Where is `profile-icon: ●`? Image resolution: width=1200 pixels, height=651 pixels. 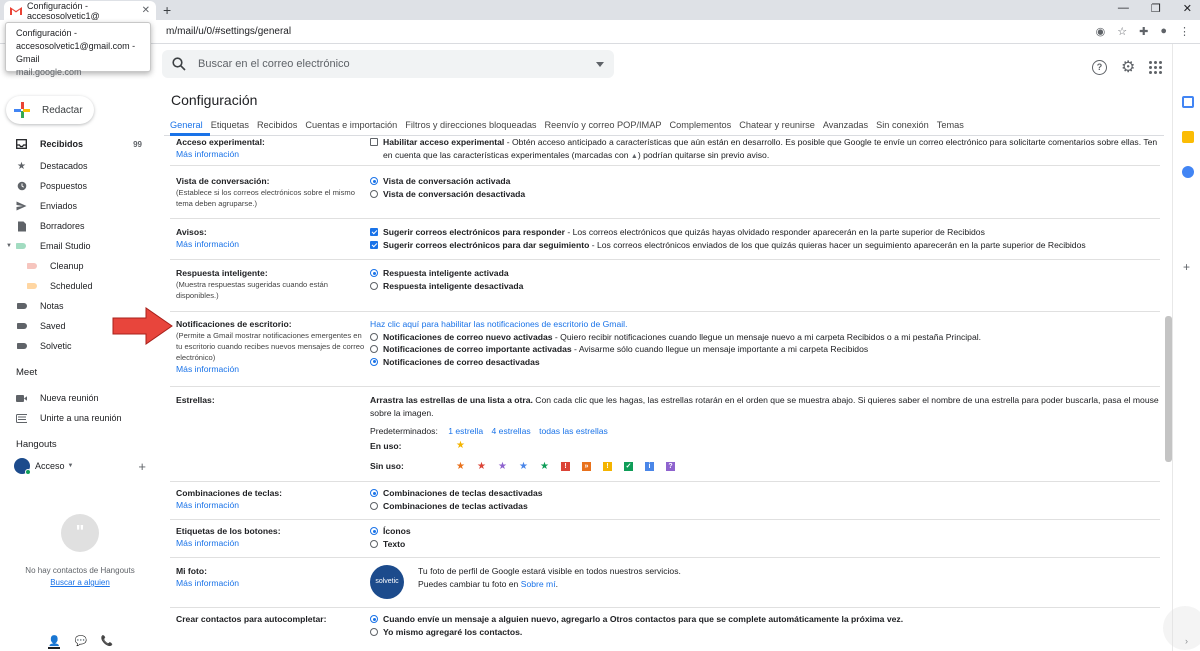
profile-icon: ● is located at coordinates (1163, 31).